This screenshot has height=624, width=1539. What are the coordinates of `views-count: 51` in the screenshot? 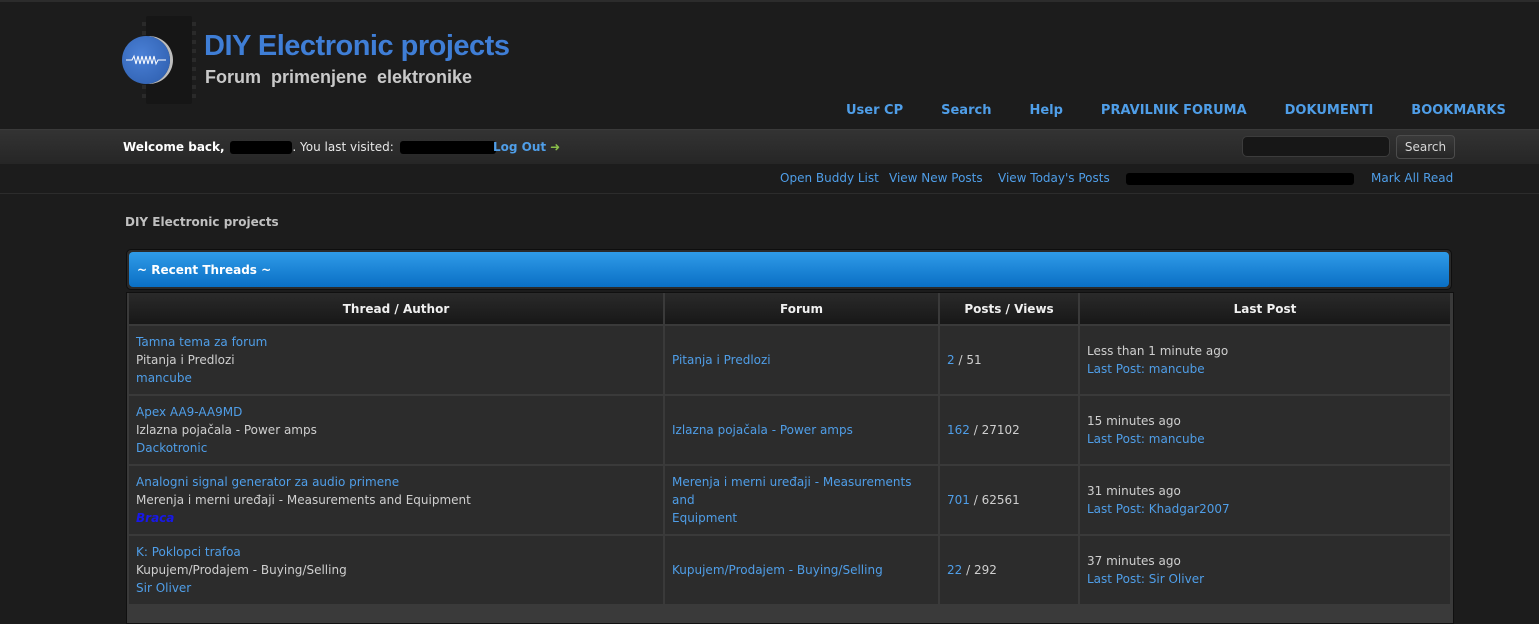 It's located at (974, 360).